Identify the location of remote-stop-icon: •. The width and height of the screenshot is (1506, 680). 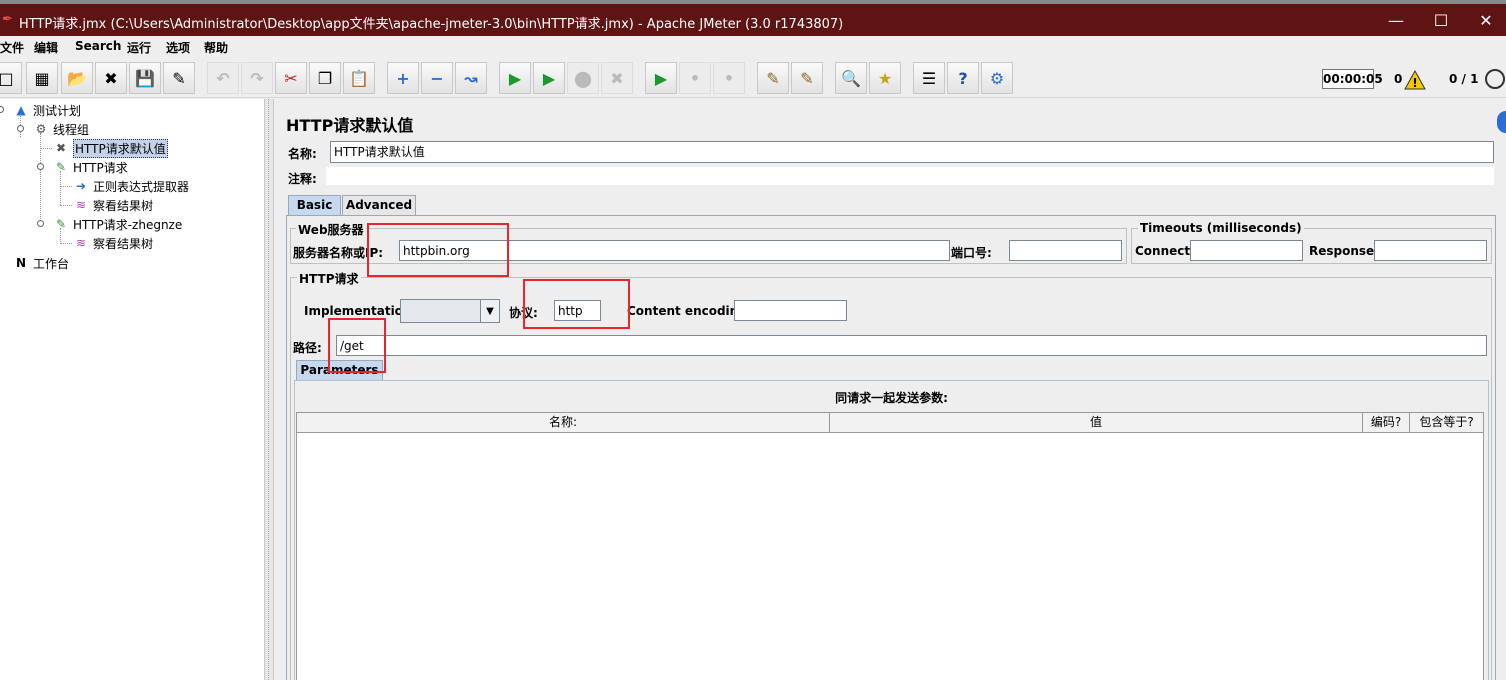
(695, 78).